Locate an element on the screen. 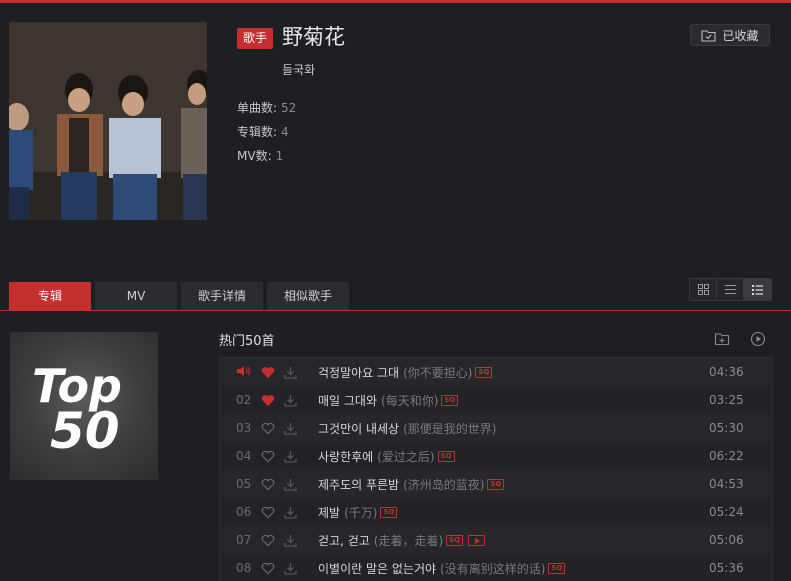  song-index: 05 is located at coordinates (244, 484).